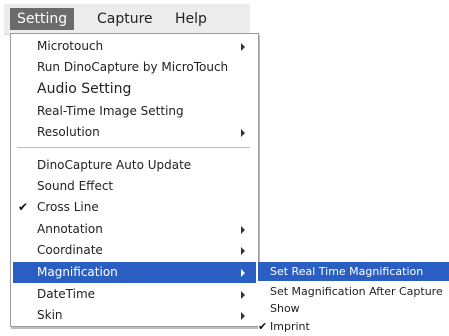 This screenshot has width=449, height=336. I want to click on menu-item-skin: Skin, so click(134, 315).